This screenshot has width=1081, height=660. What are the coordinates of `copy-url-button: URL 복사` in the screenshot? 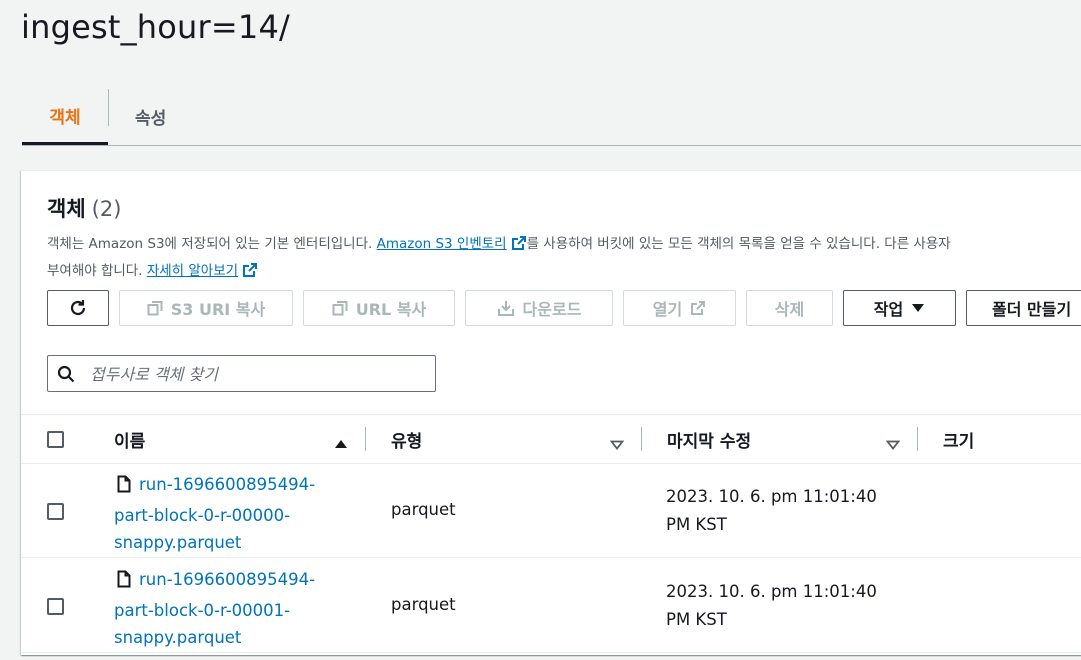 It's located at (379, 308).